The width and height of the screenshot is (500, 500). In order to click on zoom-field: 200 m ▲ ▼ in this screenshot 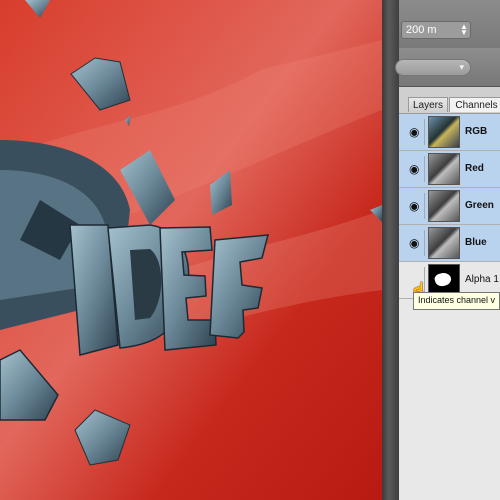, I will do `click(436, 30)`.